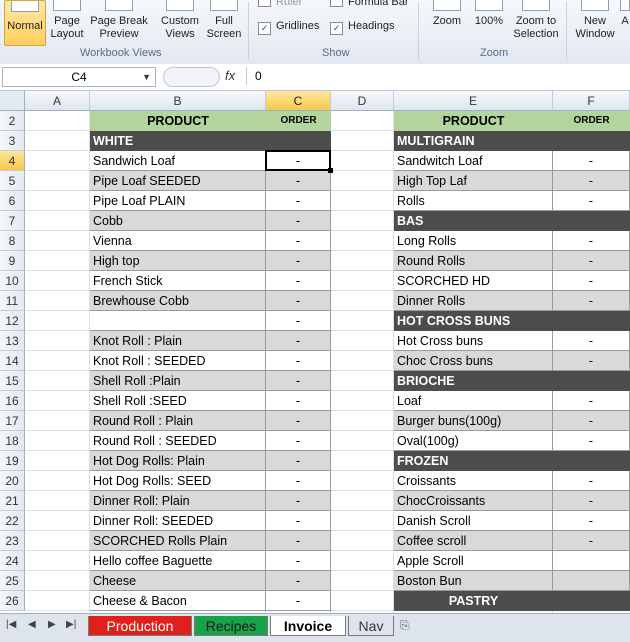 Image resolution: width=630 pixels, height=642 pixels. What do you see at coordinates (178, 481) in the screenshot?
I see `product-cell: Hot Dog Rolls: SEED` at bounding box center [178, 481].